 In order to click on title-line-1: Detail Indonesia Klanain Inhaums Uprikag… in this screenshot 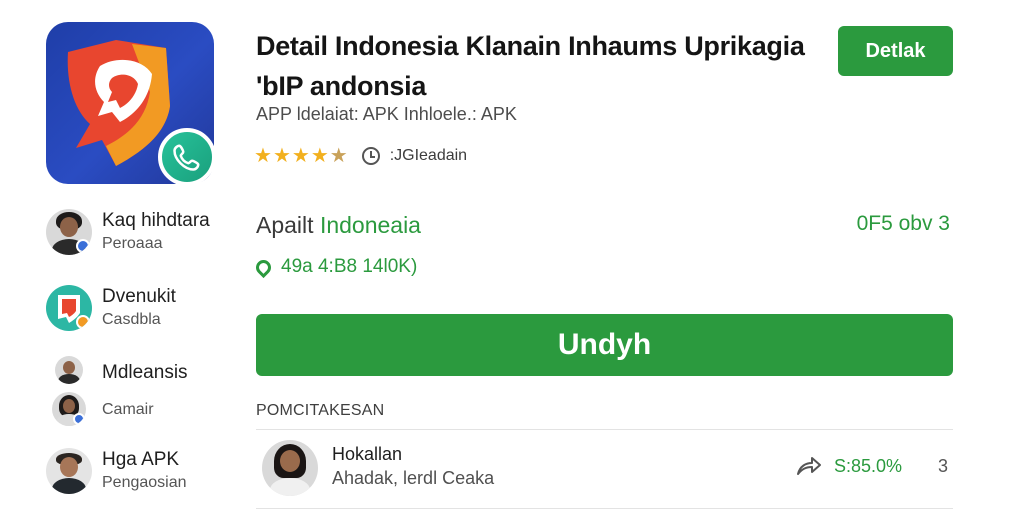, I will do `click(530, 46)`.